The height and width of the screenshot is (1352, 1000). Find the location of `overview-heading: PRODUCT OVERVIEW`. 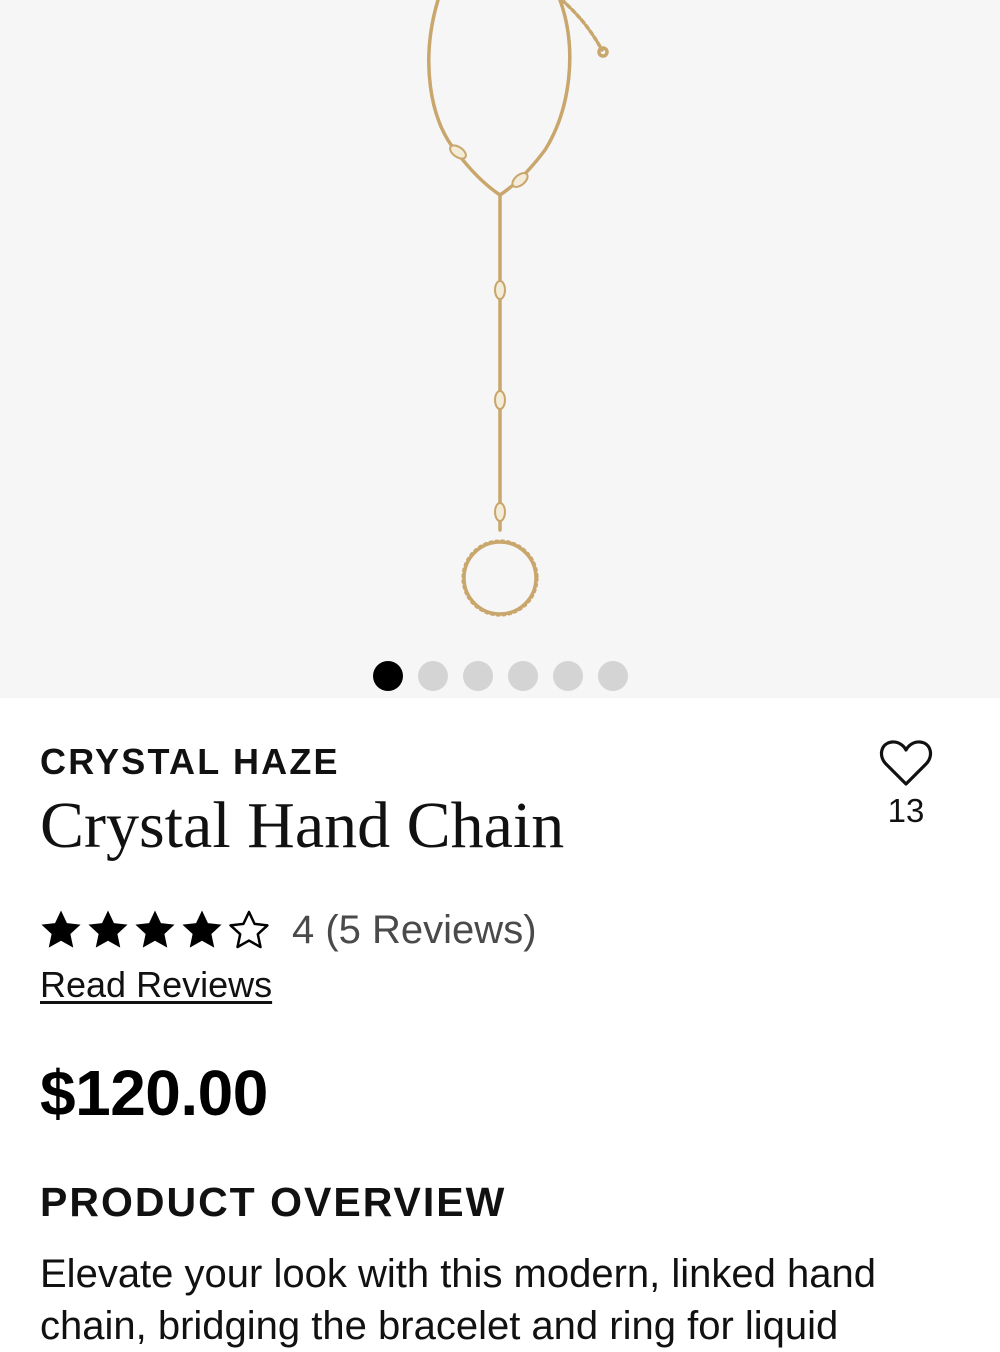

overview-heading: PRODUCT OVERVIEW is located at coordinates (273, 1202).